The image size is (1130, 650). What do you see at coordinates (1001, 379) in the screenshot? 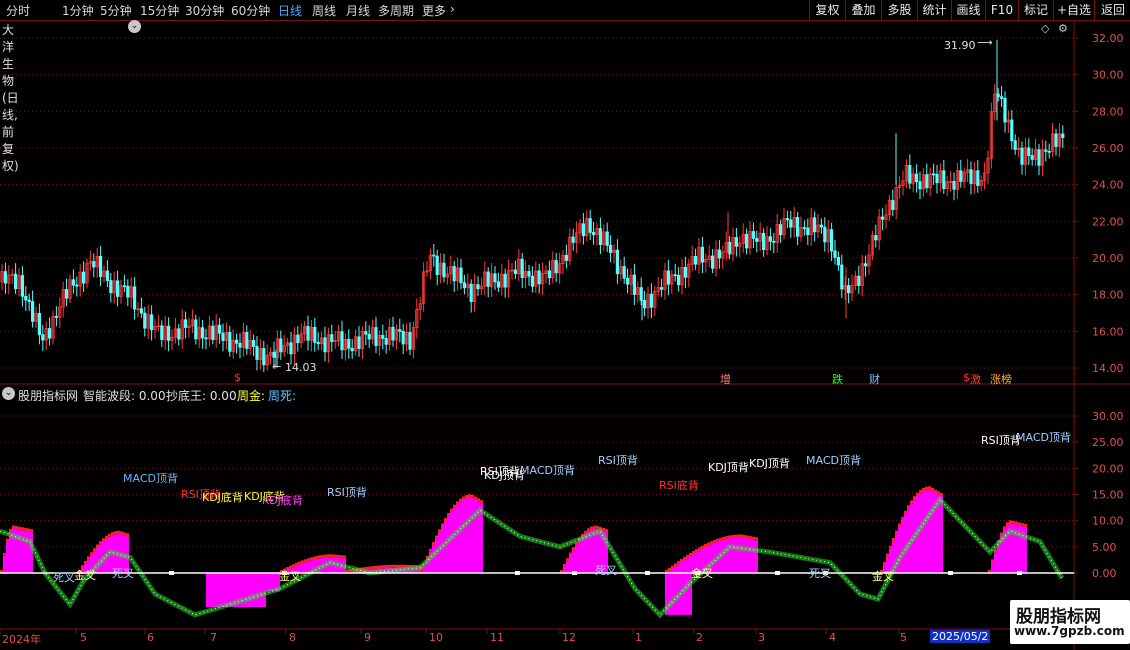
I see `event-marker: 涨榜` at bounding box center [1001, 379].